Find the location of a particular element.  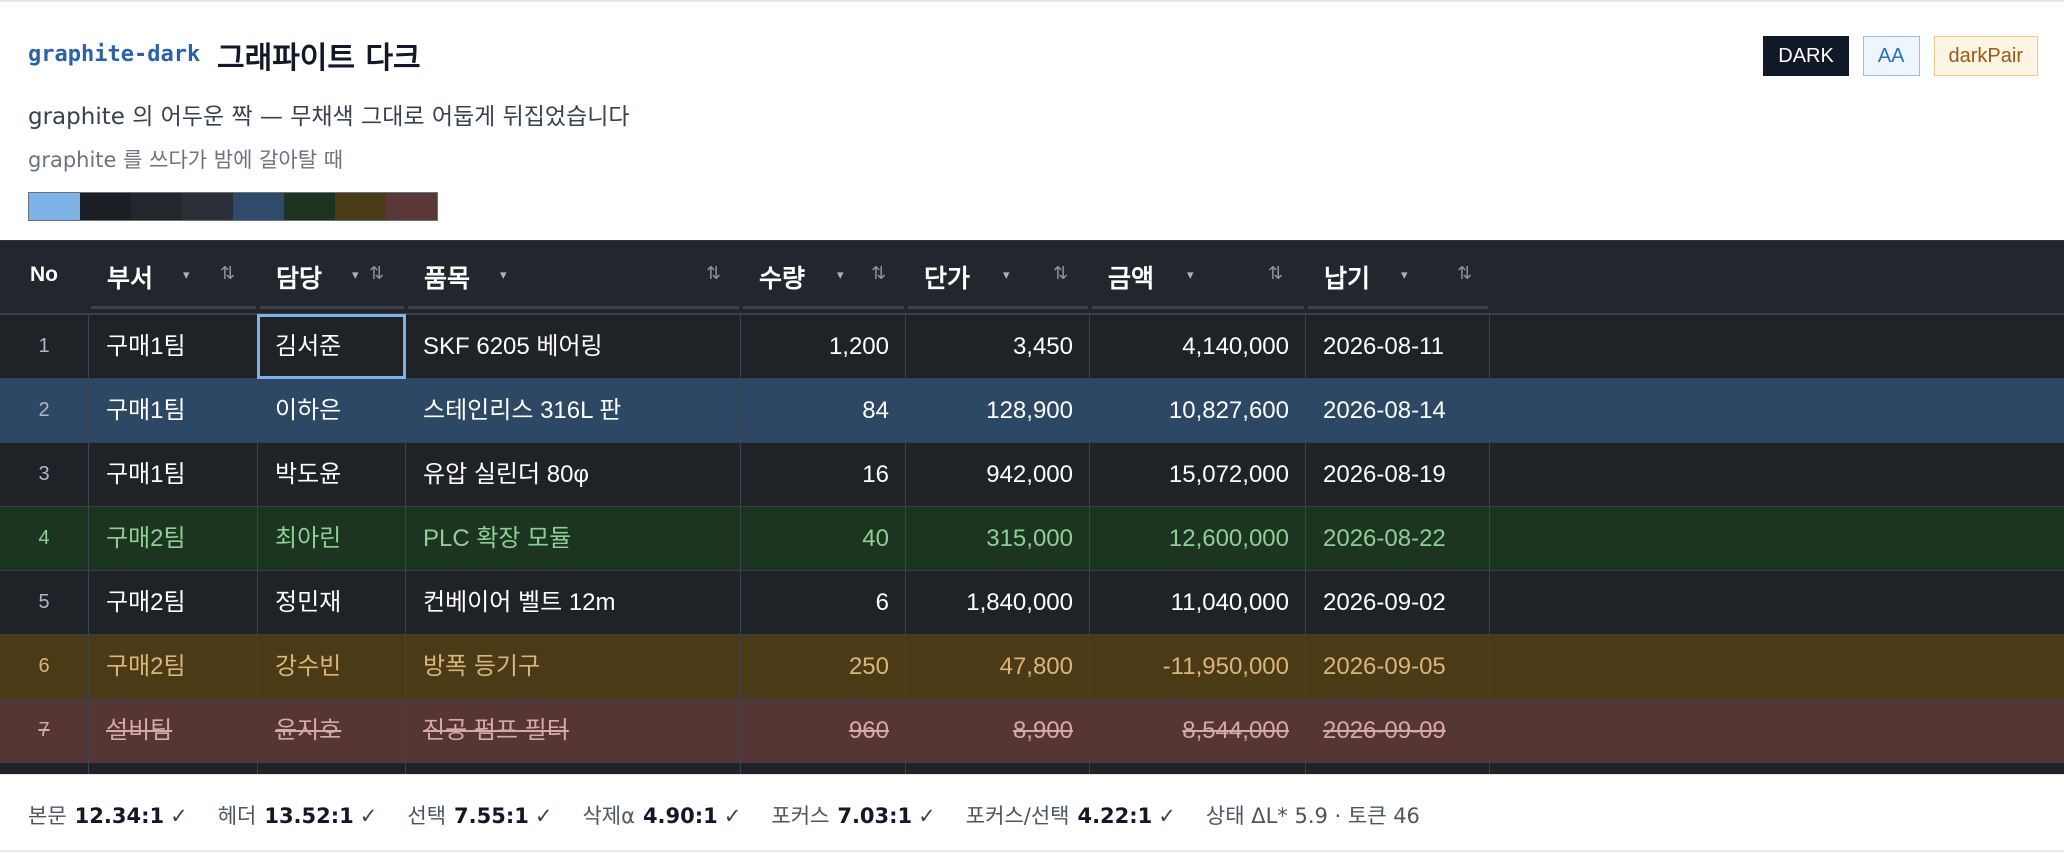

cell-item: SKF 6205 베어링 is located at coordinates (573, 346).